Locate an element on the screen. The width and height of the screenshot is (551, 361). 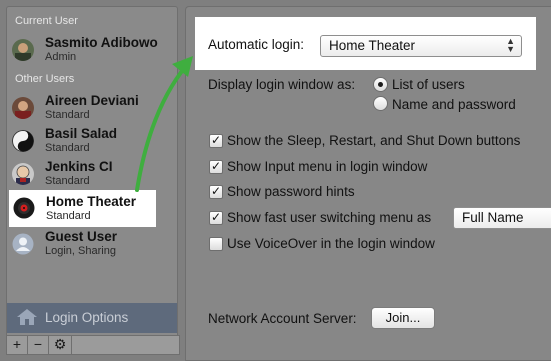
display-login-label: Display login window as: is located at coordinates (282, 84).